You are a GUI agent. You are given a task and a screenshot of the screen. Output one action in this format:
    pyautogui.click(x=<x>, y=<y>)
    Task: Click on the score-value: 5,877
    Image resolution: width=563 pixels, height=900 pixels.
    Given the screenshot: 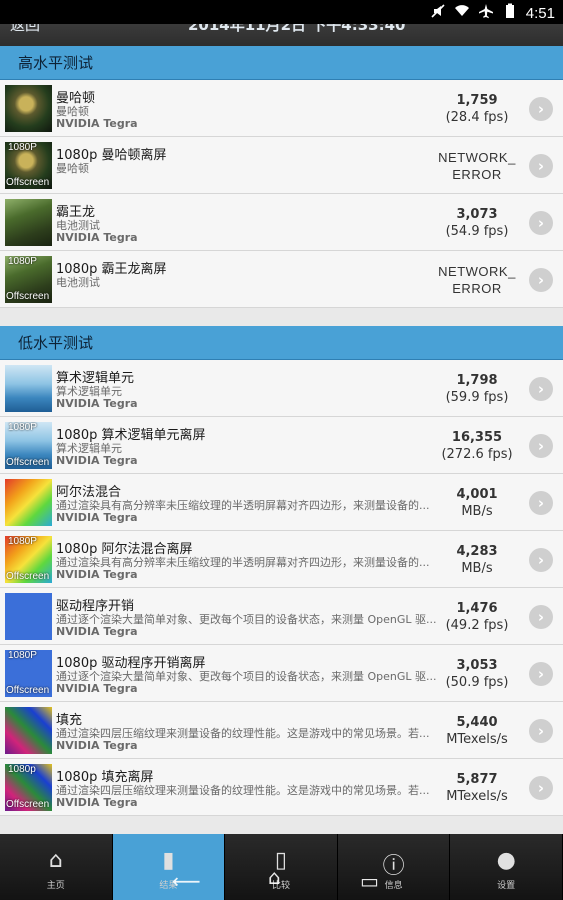 What is the action you would take?
    pyautogui.click(x=477, y=779)
    